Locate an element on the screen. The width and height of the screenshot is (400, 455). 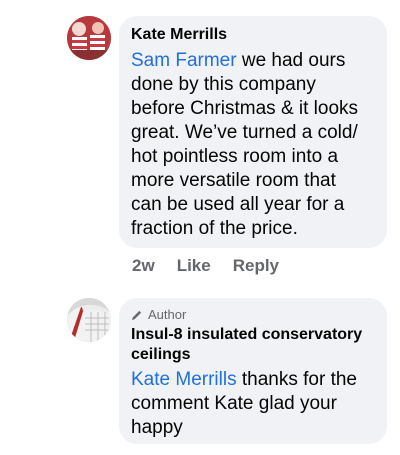
comment-actions: 2w Like Reply is located at coordinates (205, 266).